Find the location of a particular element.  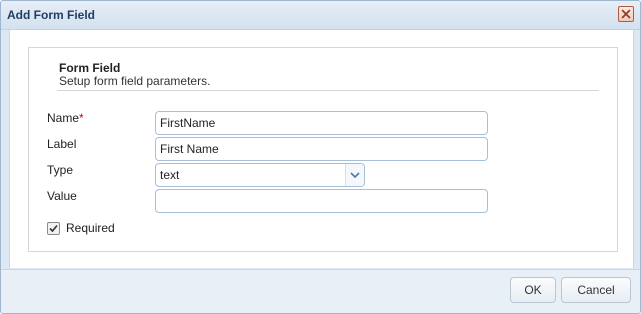

cancel-button: Cancel is located at coordinates (596, 290).